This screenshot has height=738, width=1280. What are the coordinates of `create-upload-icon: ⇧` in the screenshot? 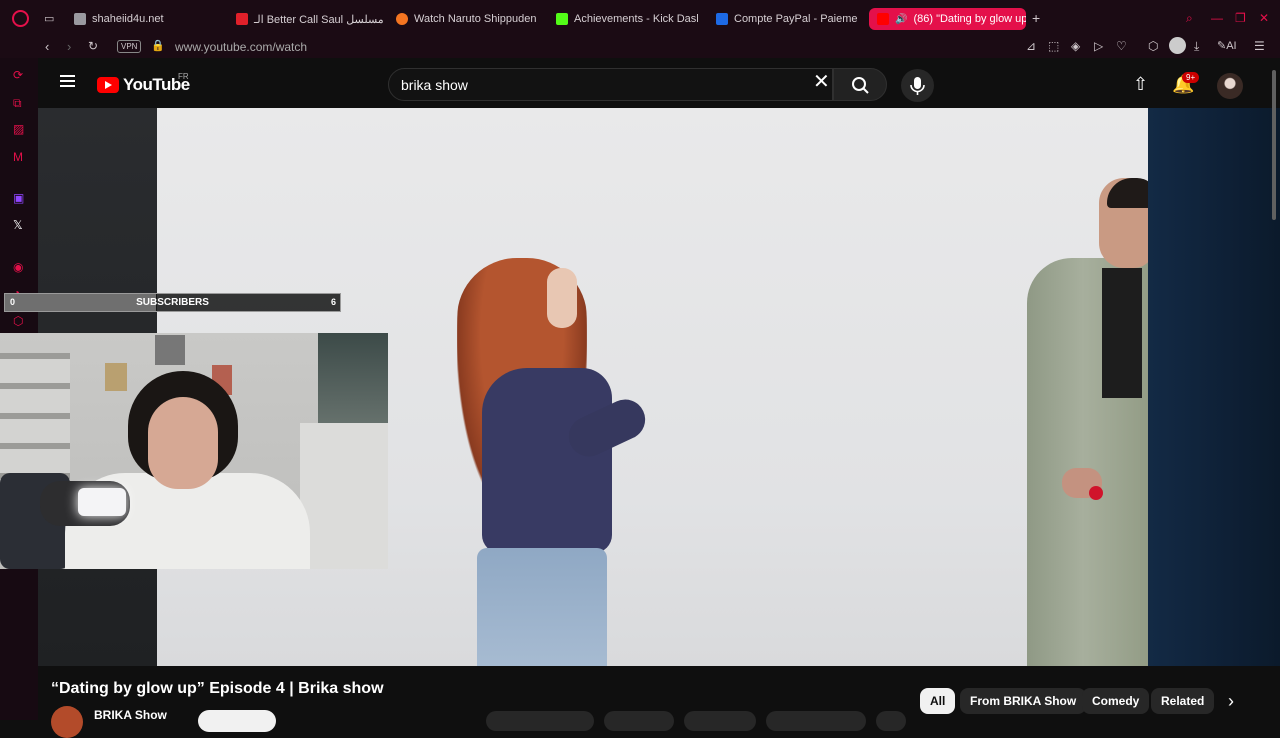 It's located at (1140, 84).